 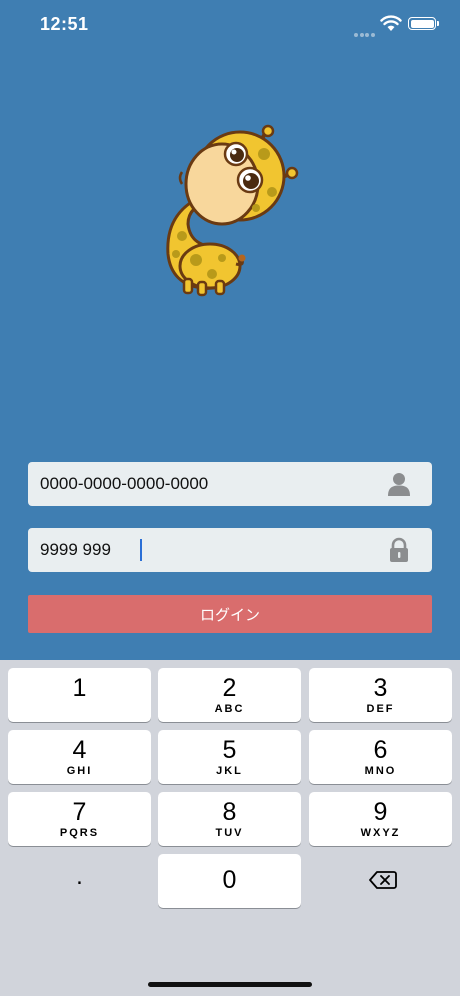 I want to click on account-number-field, so click(x=230, y=484).